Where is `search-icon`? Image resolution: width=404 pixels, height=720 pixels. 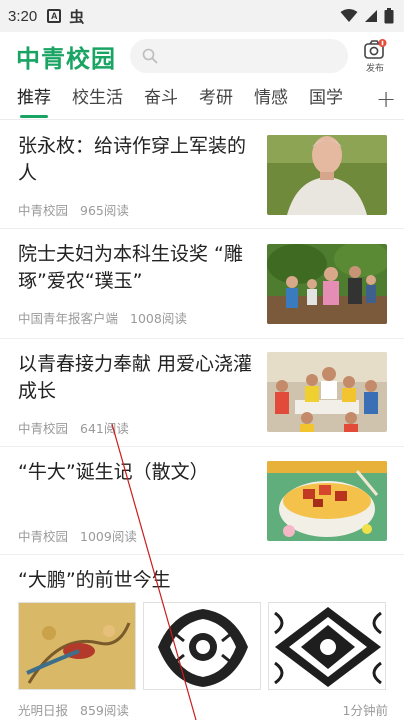 search-icon is located at coordinates (150, 56).